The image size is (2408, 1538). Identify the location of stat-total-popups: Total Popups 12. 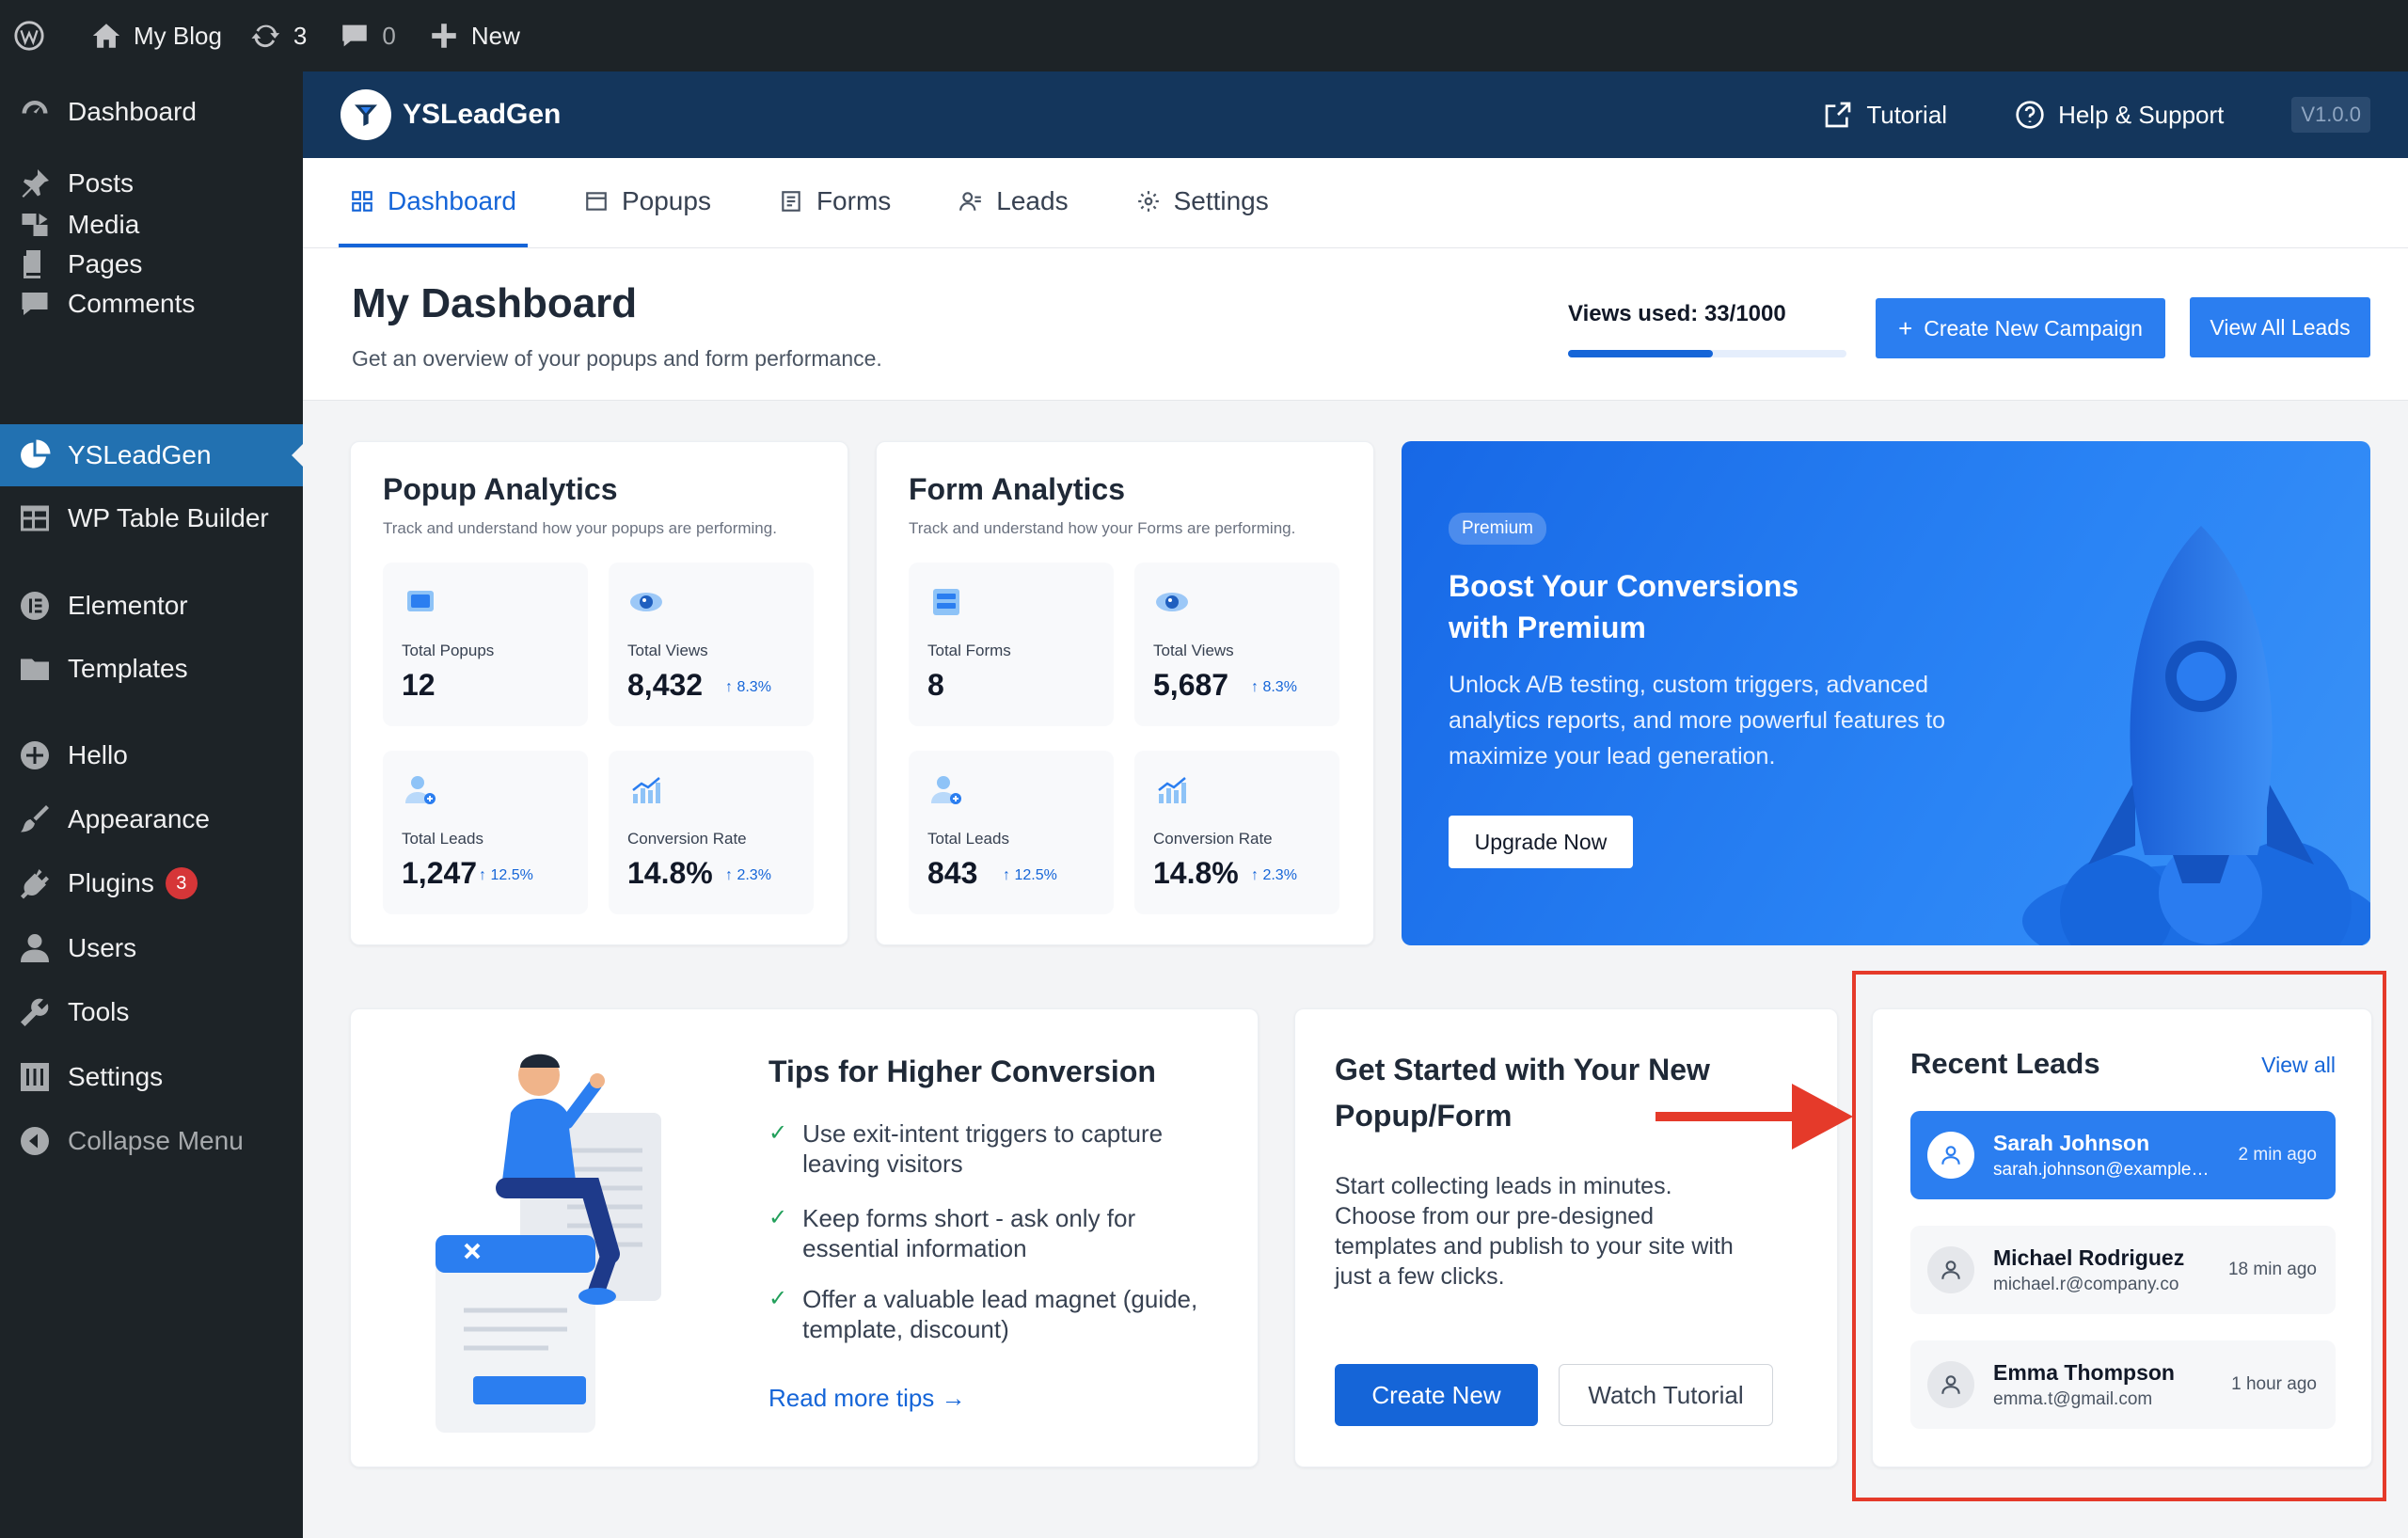
(486, 644).